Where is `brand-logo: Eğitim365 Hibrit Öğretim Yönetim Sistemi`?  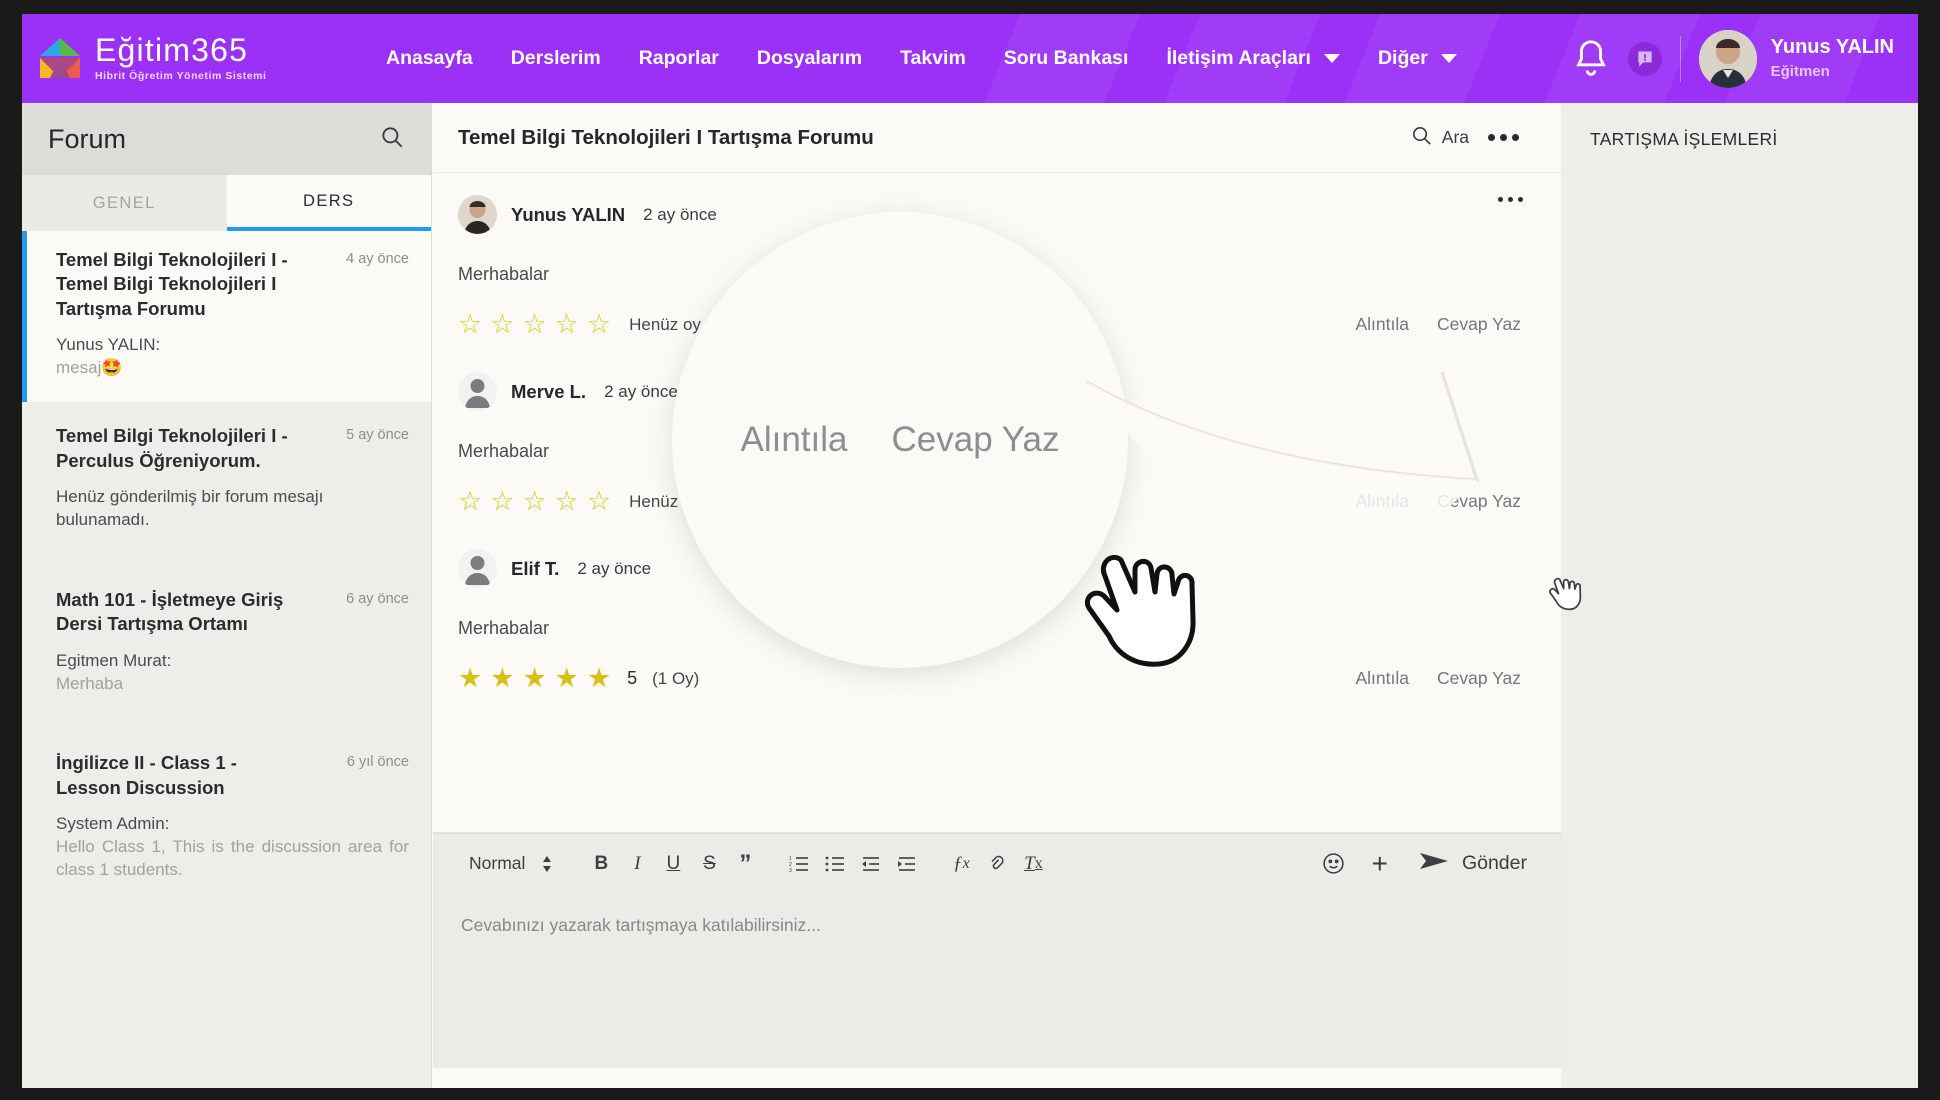
brand-logo: Eğitim365 Hibrit Öğretim Yönetim Sistemi is located at coordinates (151, 58).